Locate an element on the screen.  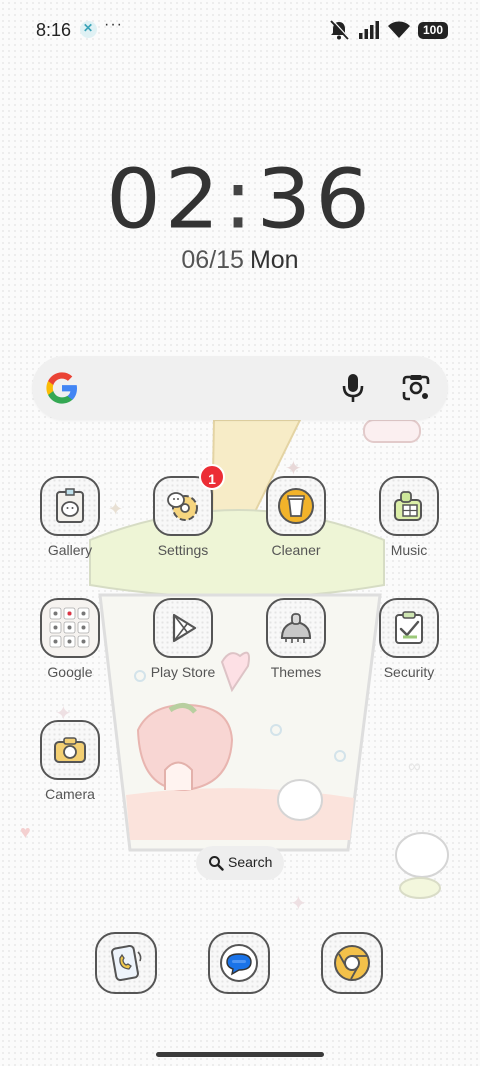
search-label: Search is located at coordinates (250, 862).